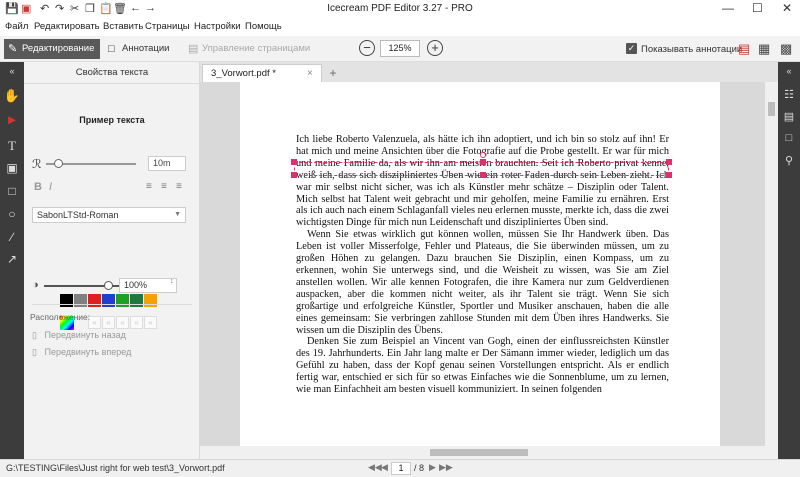 This screenshot has height=477, width=800. I want to click on font-size-icon: ℛ, so click(37, 164).